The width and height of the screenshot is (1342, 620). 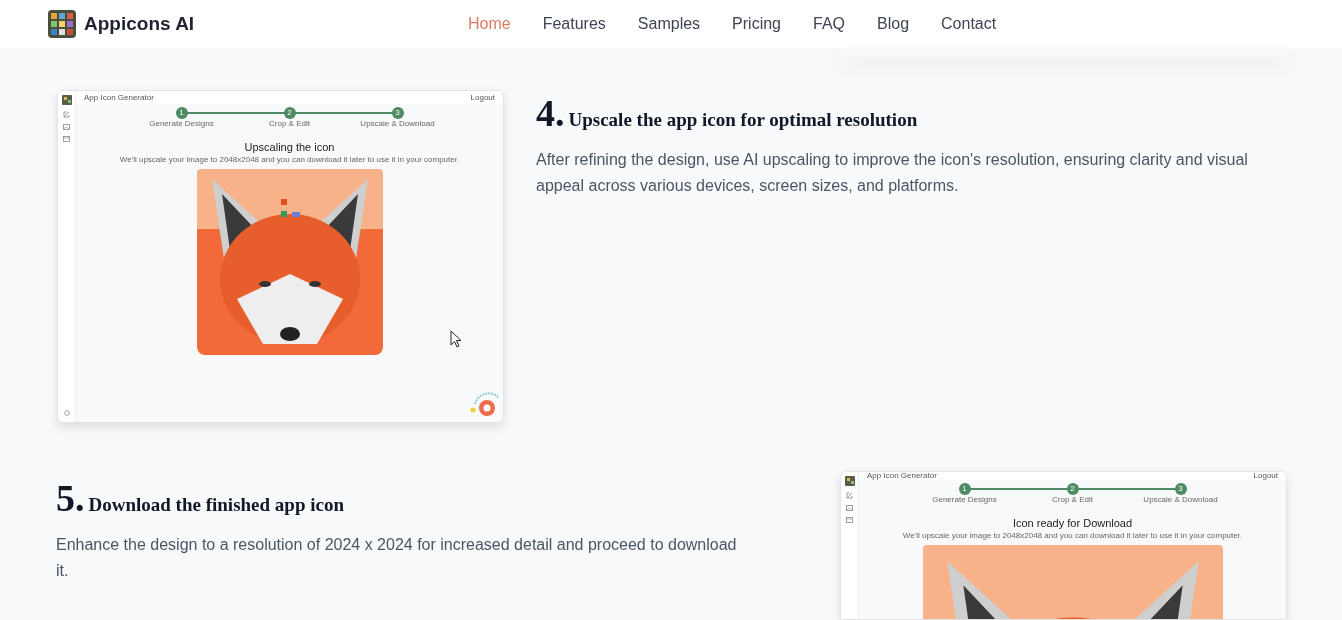 What do you see at coordinates (397, 557) in the screenshot?
I see `step-description: Enhance the design to a resolution of 2024 x 2024 for increased detail and proceed to download it.` at bounding box center [397, 557].